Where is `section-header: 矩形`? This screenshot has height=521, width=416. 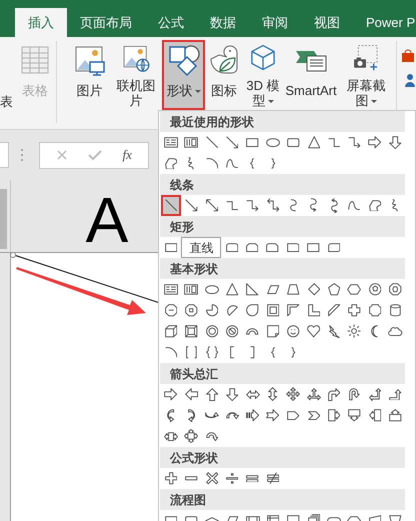
section-header: 矩形 is located at coordinates (282, 226).